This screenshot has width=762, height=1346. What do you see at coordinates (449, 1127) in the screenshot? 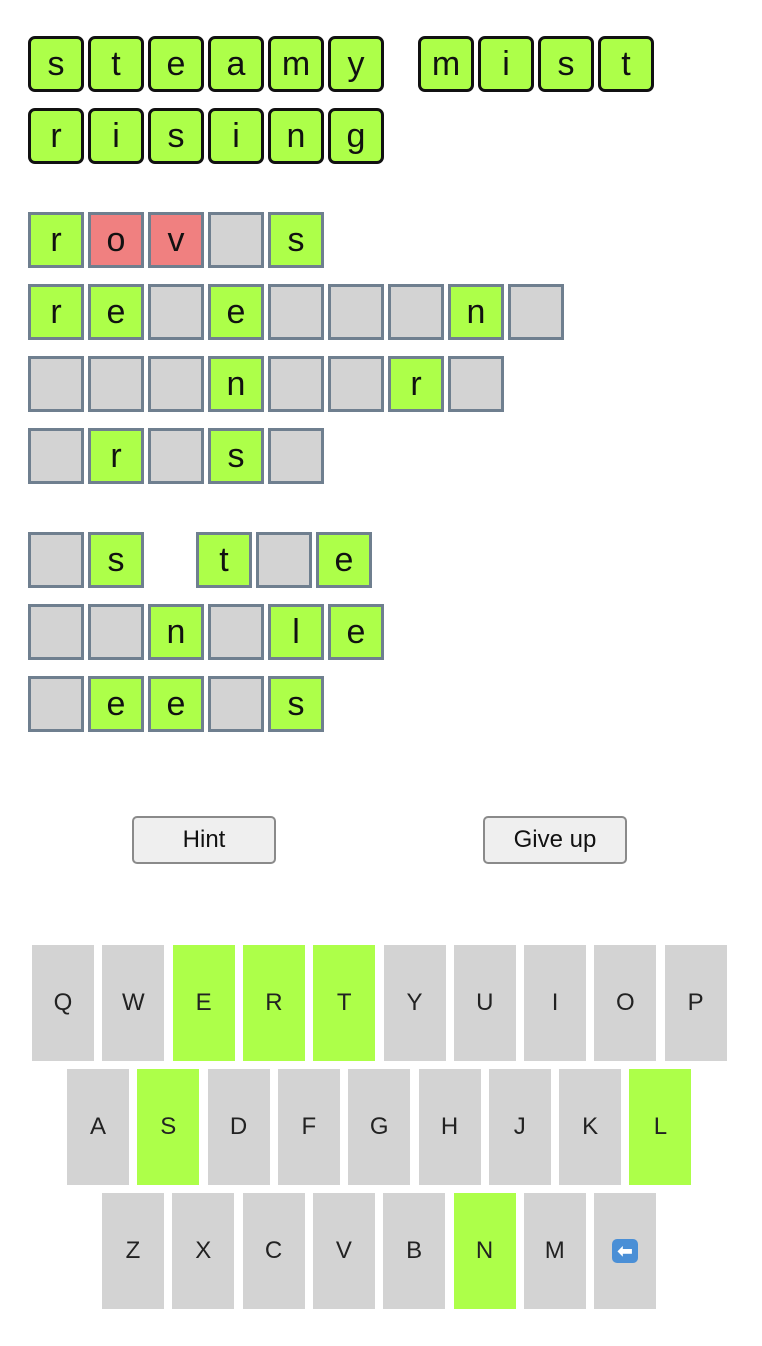
I see `key-h: H` at bounding box center [449, 1127].